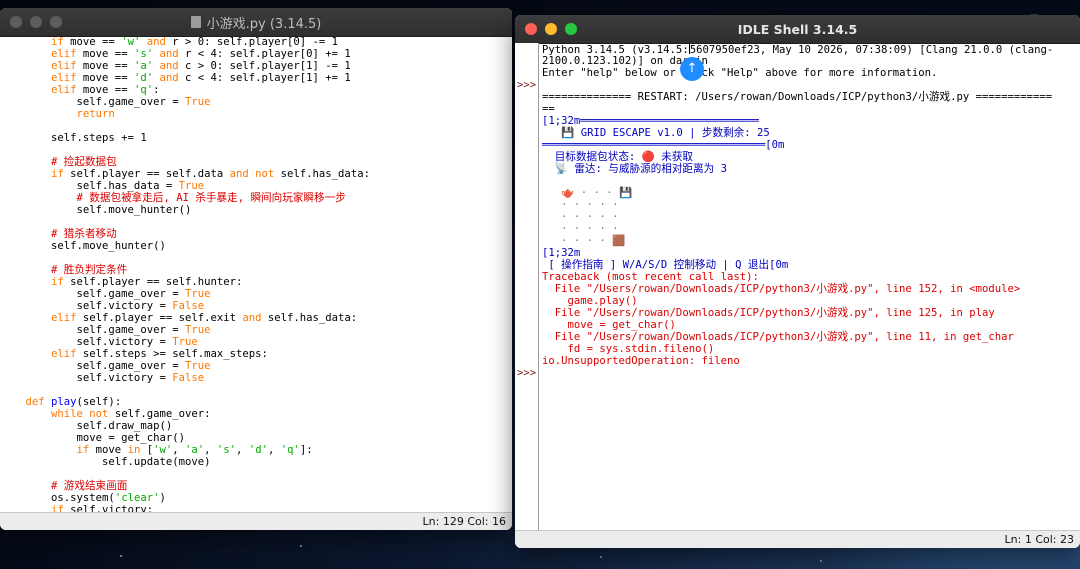 The image size is (1080, 569). I want to click on shell-prompt: >>>, so click(527, 373).